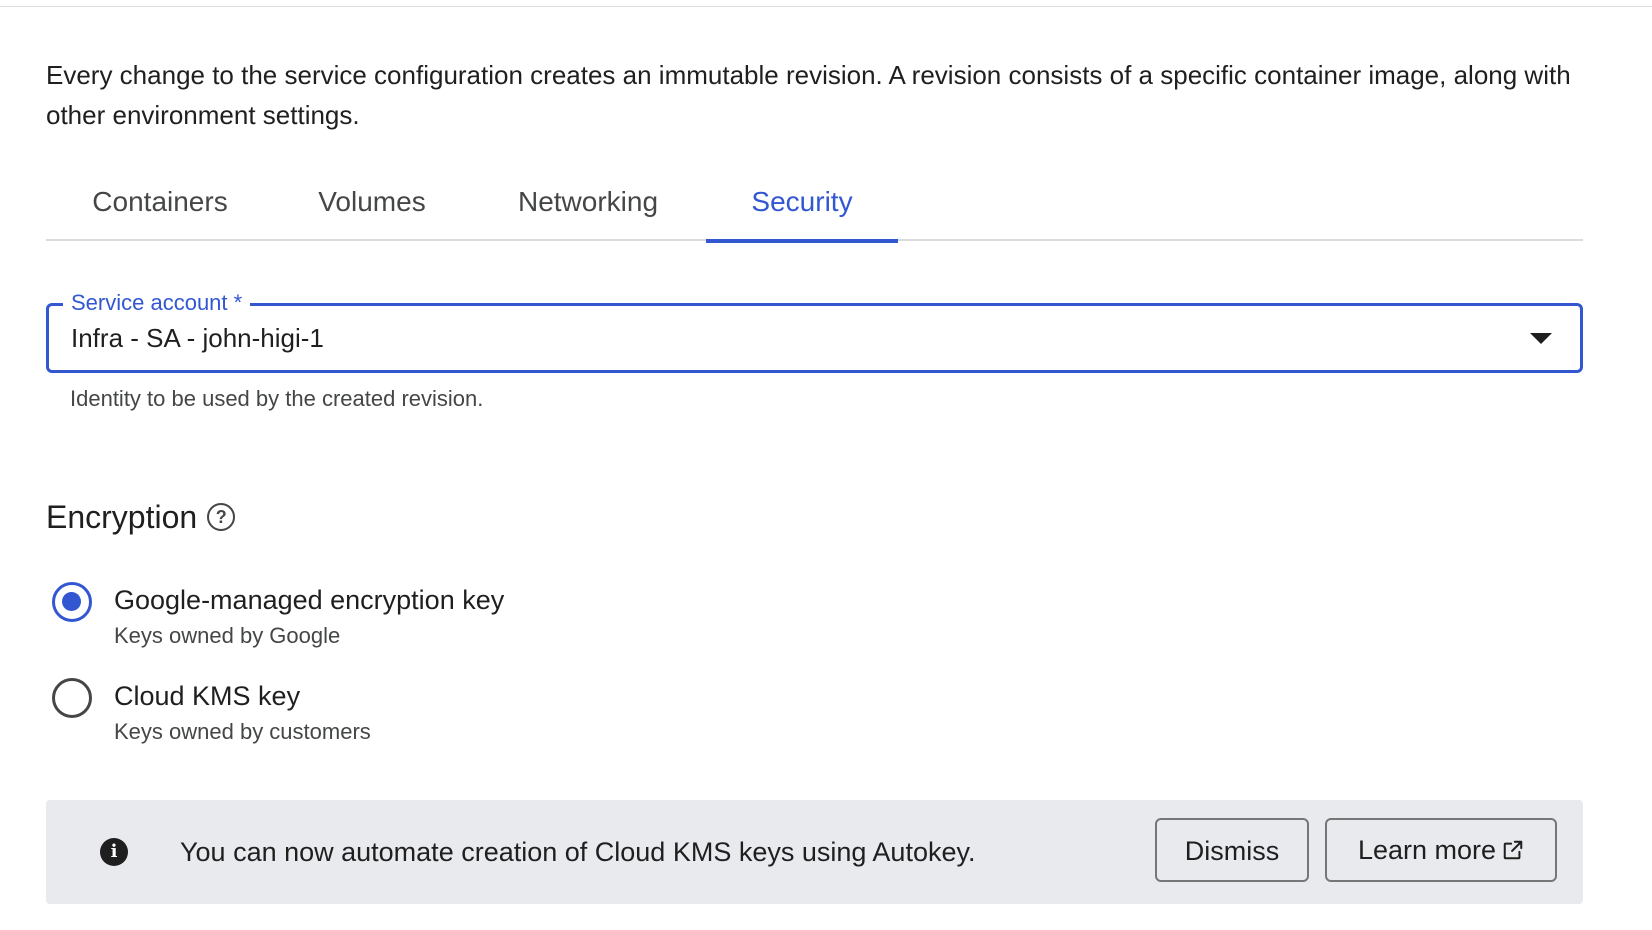 The width and height of the screenshot is (1652, 930). Describe the element at coordinates (1541, 338) in the screenshot. I see `dropdown-caret-icon` at that location.